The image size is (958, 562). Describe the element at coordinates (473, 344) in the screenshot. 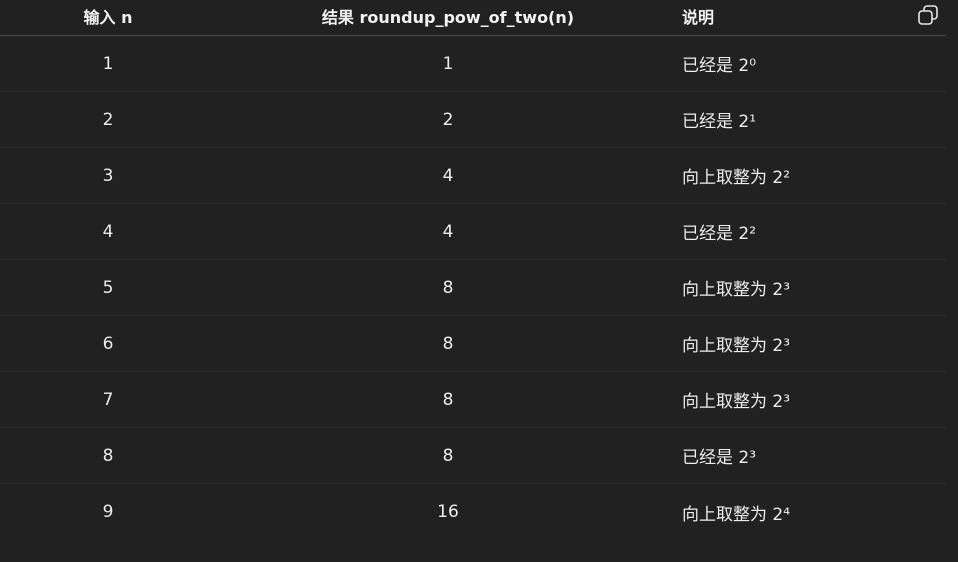

I see `table-row: 6 8 向上取整为 2³` at that location.